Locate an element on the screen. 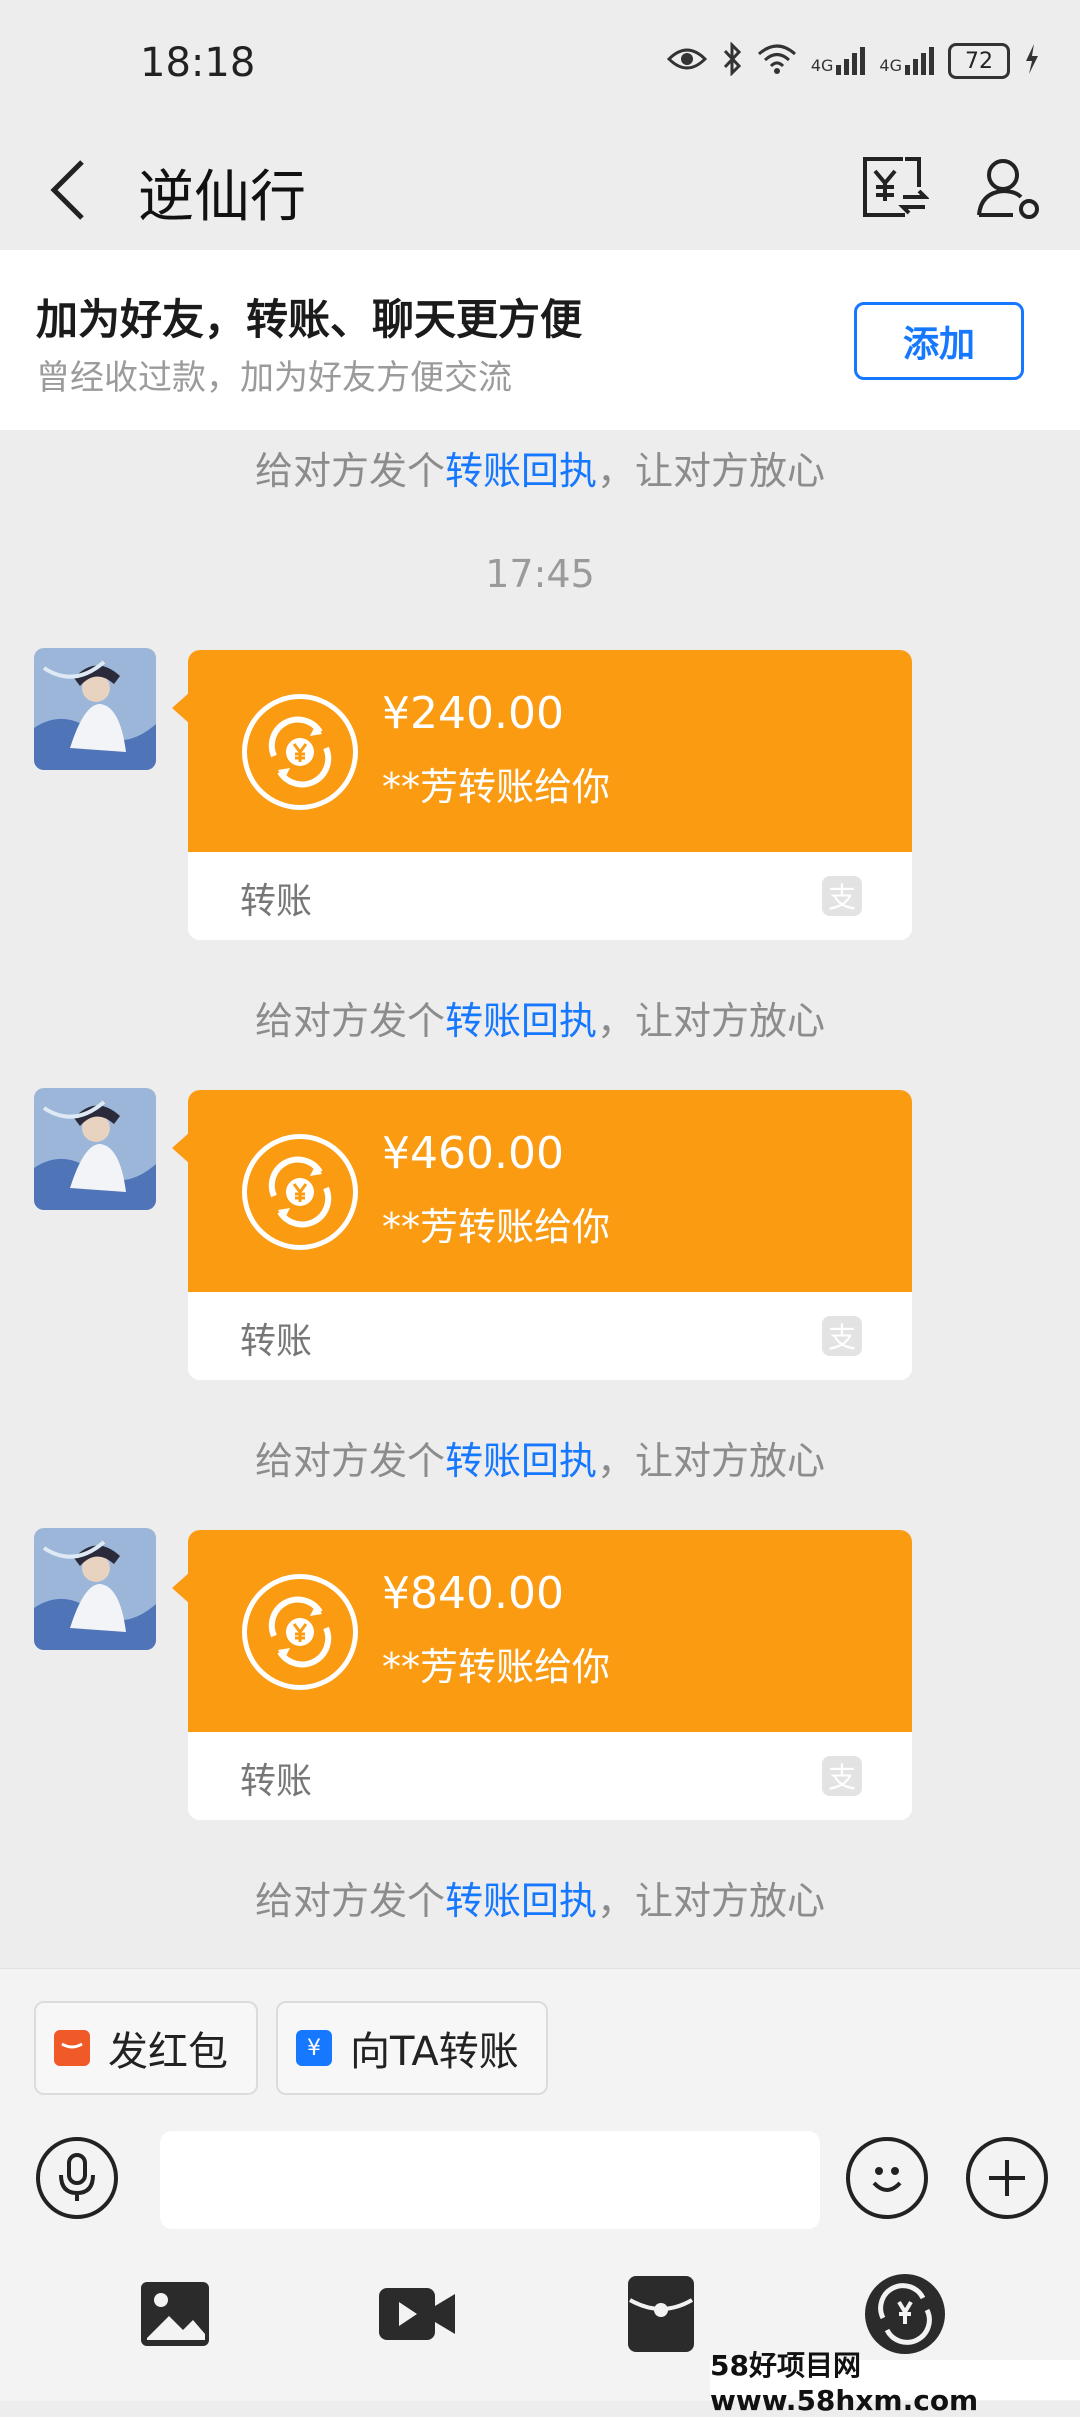 This screenshot has height=2417, width=1080. more-button is located at coordinates (1007, 2178).